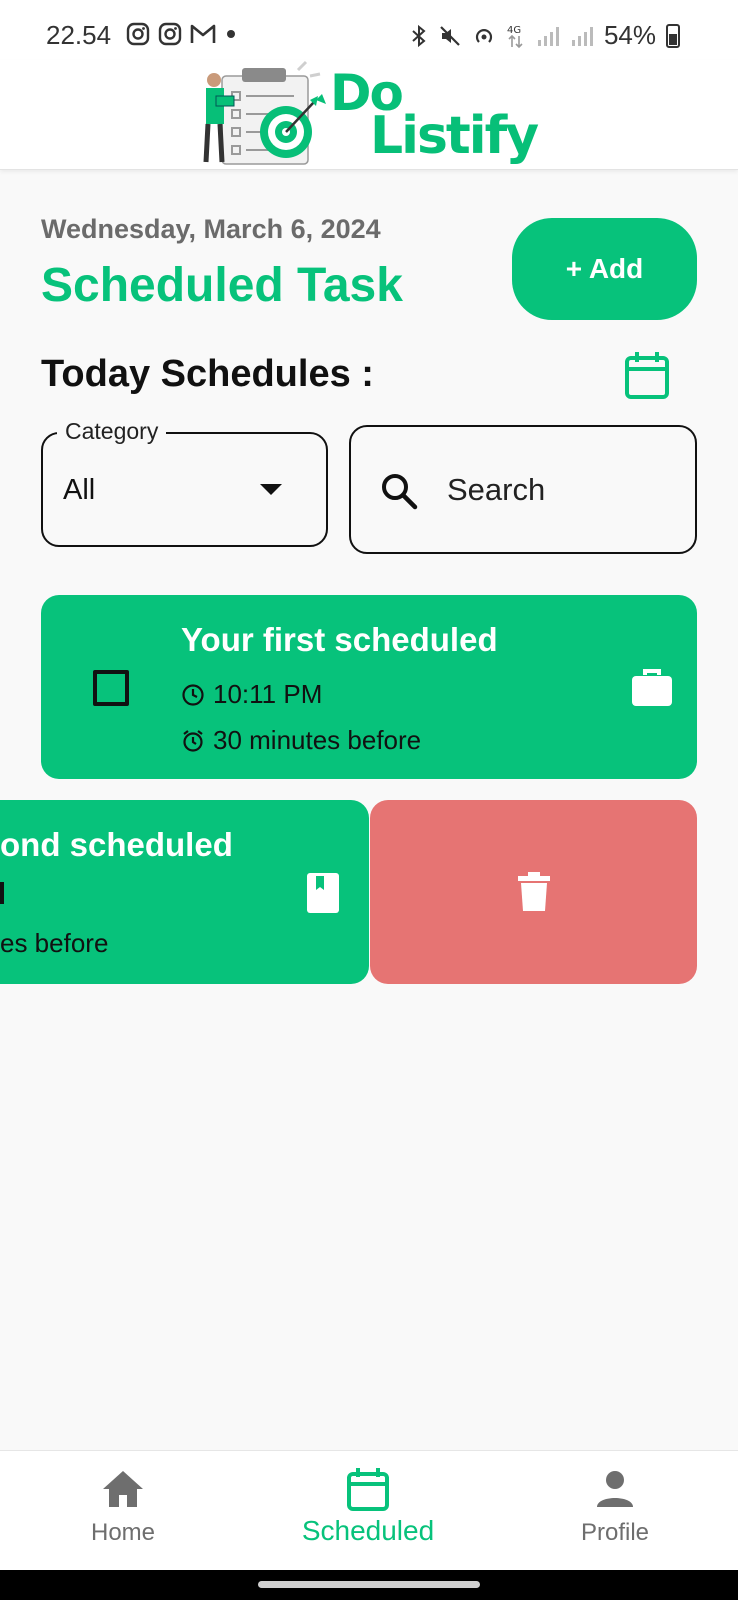  What do you see at coordinates (111, 688) in the screenshot?
I see `task-checkbox` at bounding box center [111, 688].